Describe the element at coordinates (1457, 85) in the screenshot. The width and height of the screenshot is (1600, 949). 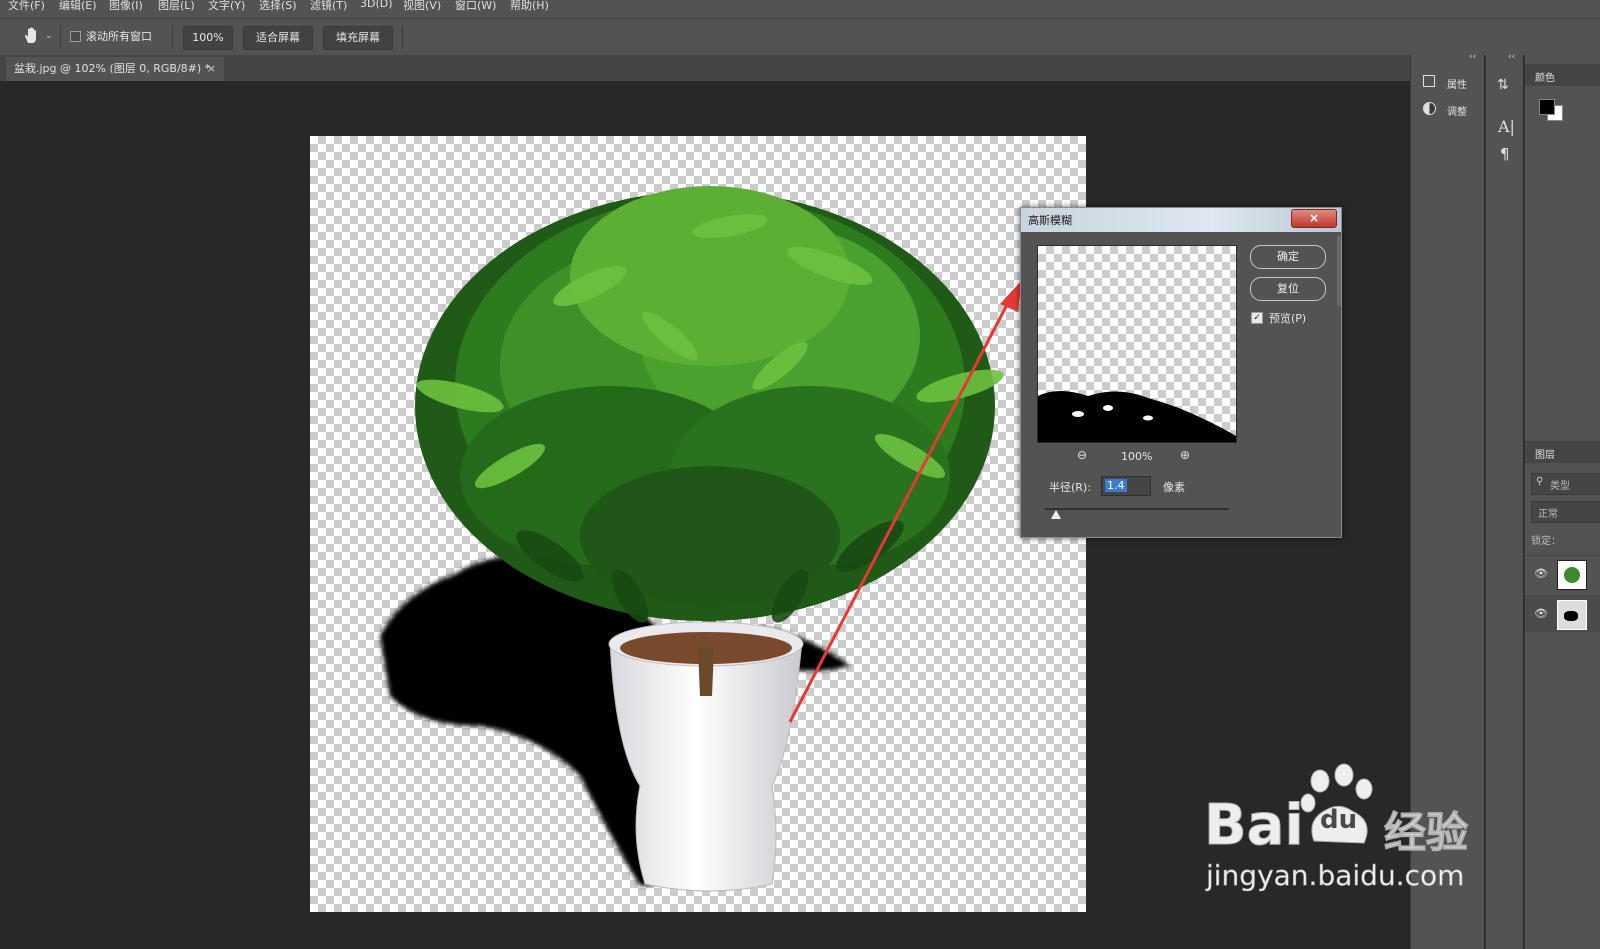
I see `properties-label: 属性` at that location.